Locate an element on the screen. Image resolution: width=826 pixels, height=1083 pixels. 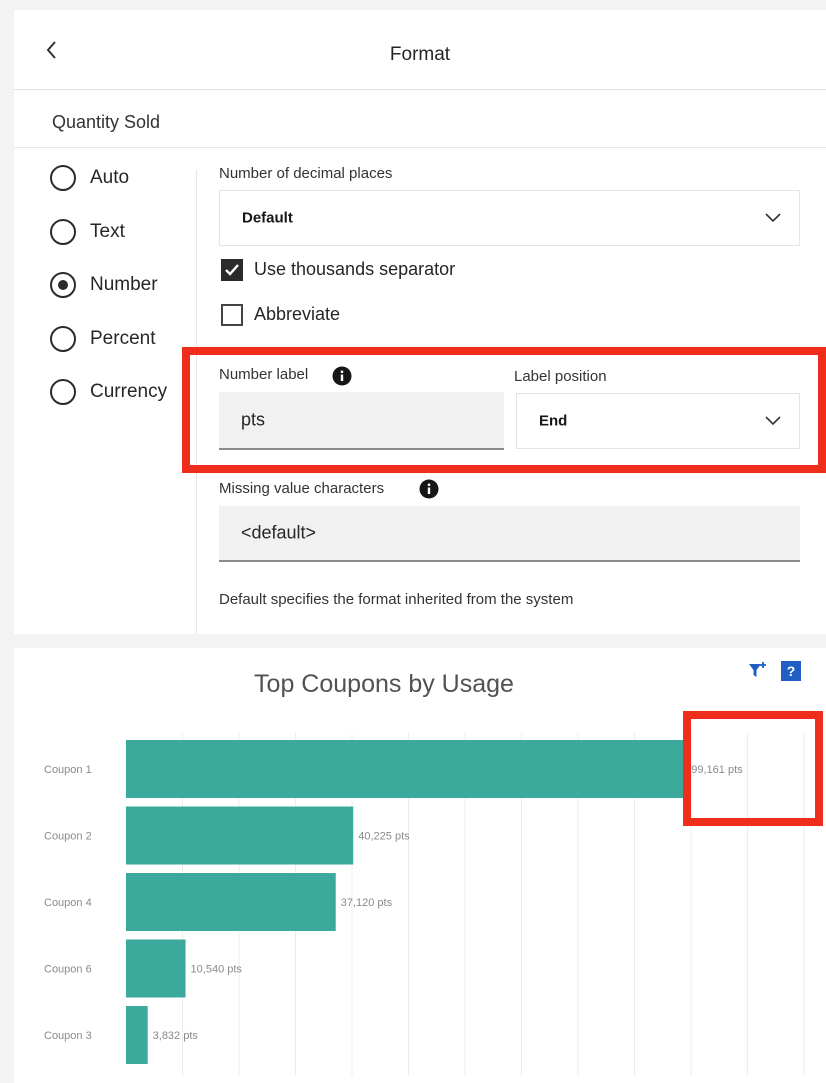
format-header: Format is located at coordinates (420, 50).